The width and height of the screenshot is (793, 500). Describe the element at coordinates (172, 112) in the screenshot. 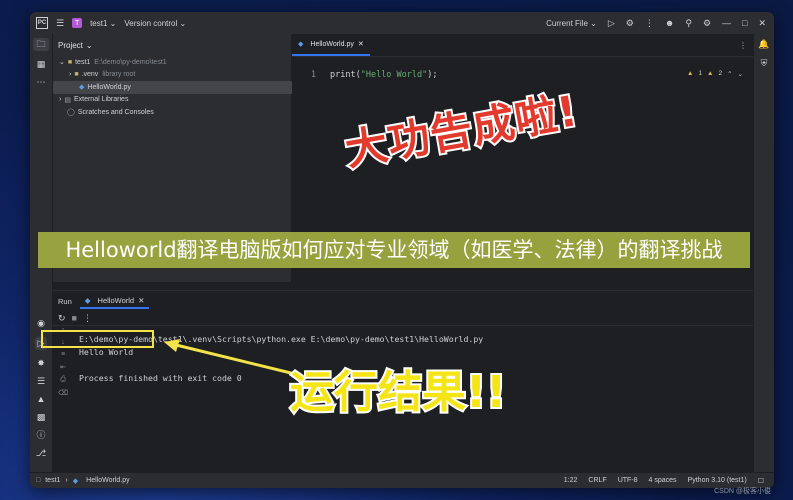

I see `tree-item-scratches: ◯ Scratches and Consoles` at that location.